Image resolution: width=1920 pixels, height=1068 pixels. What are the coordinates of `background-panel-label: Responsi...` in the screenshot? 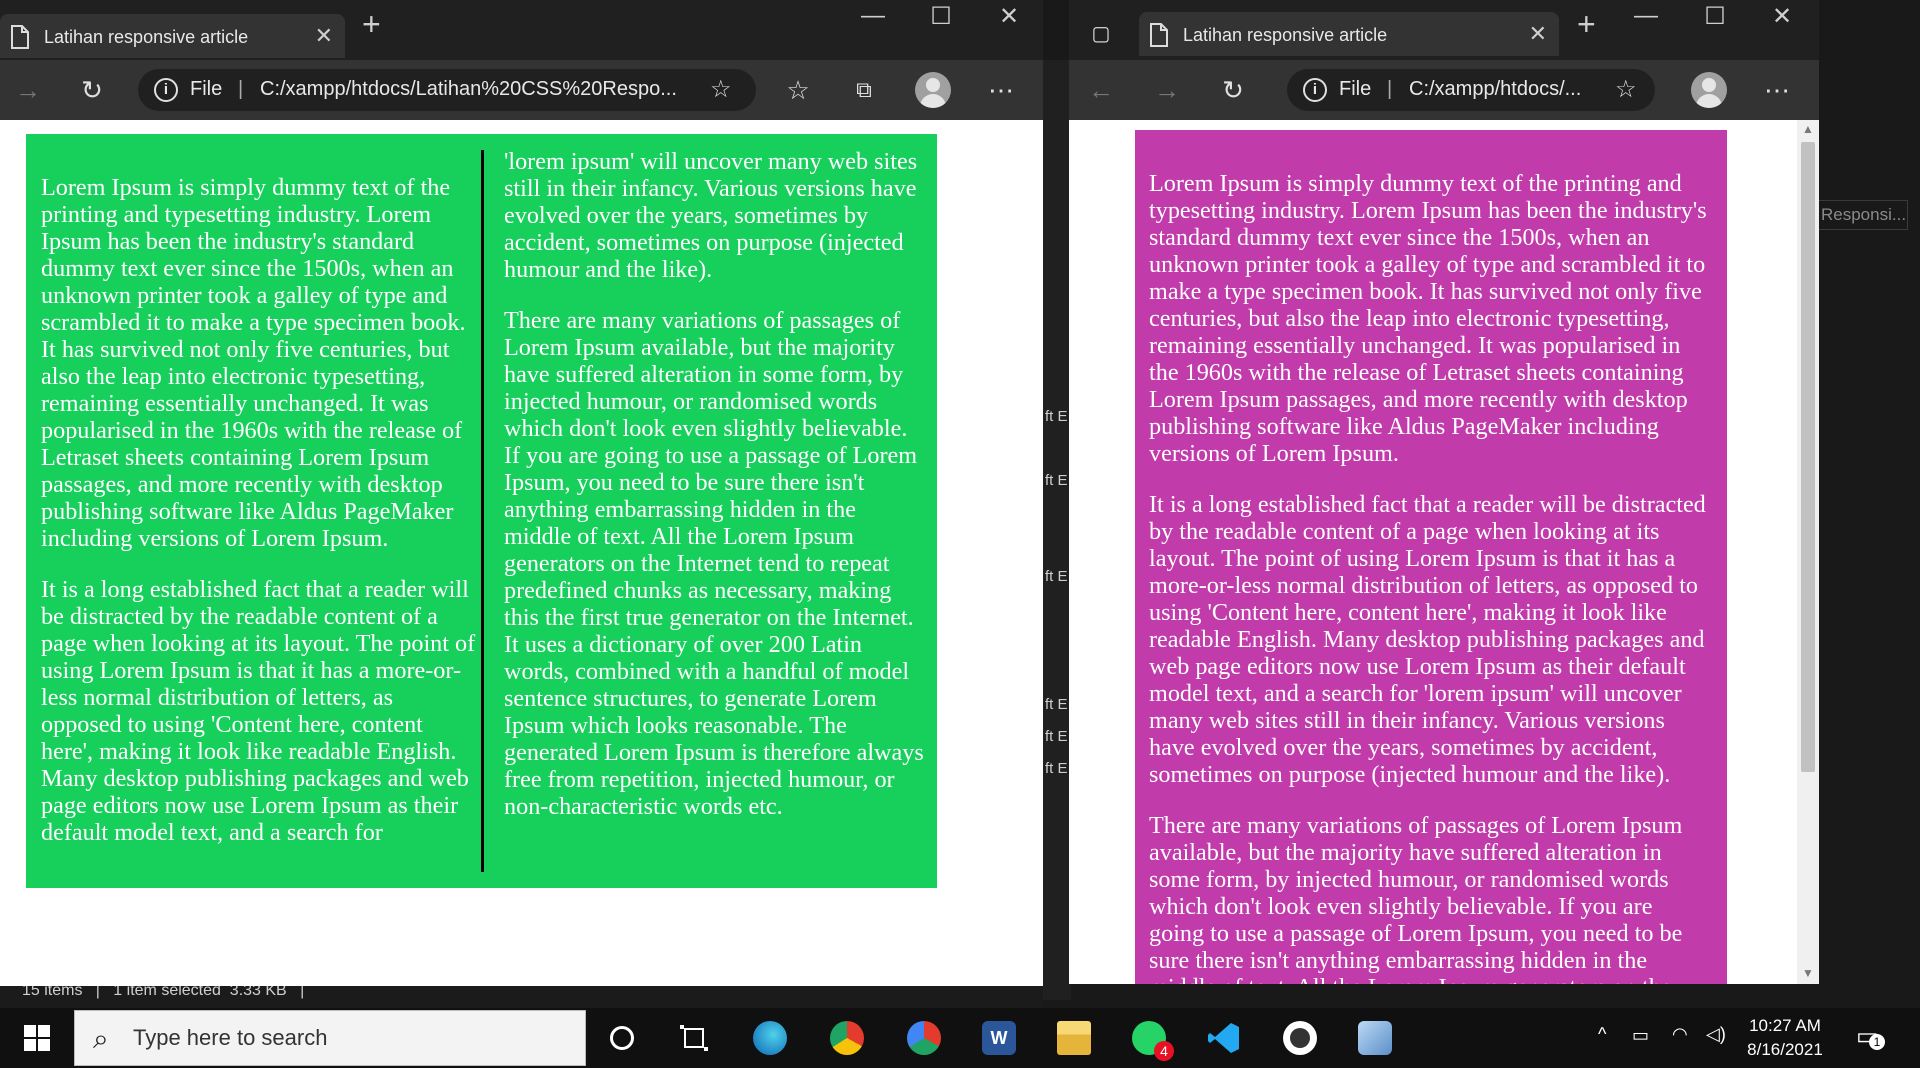 It's located at (1863, 215).